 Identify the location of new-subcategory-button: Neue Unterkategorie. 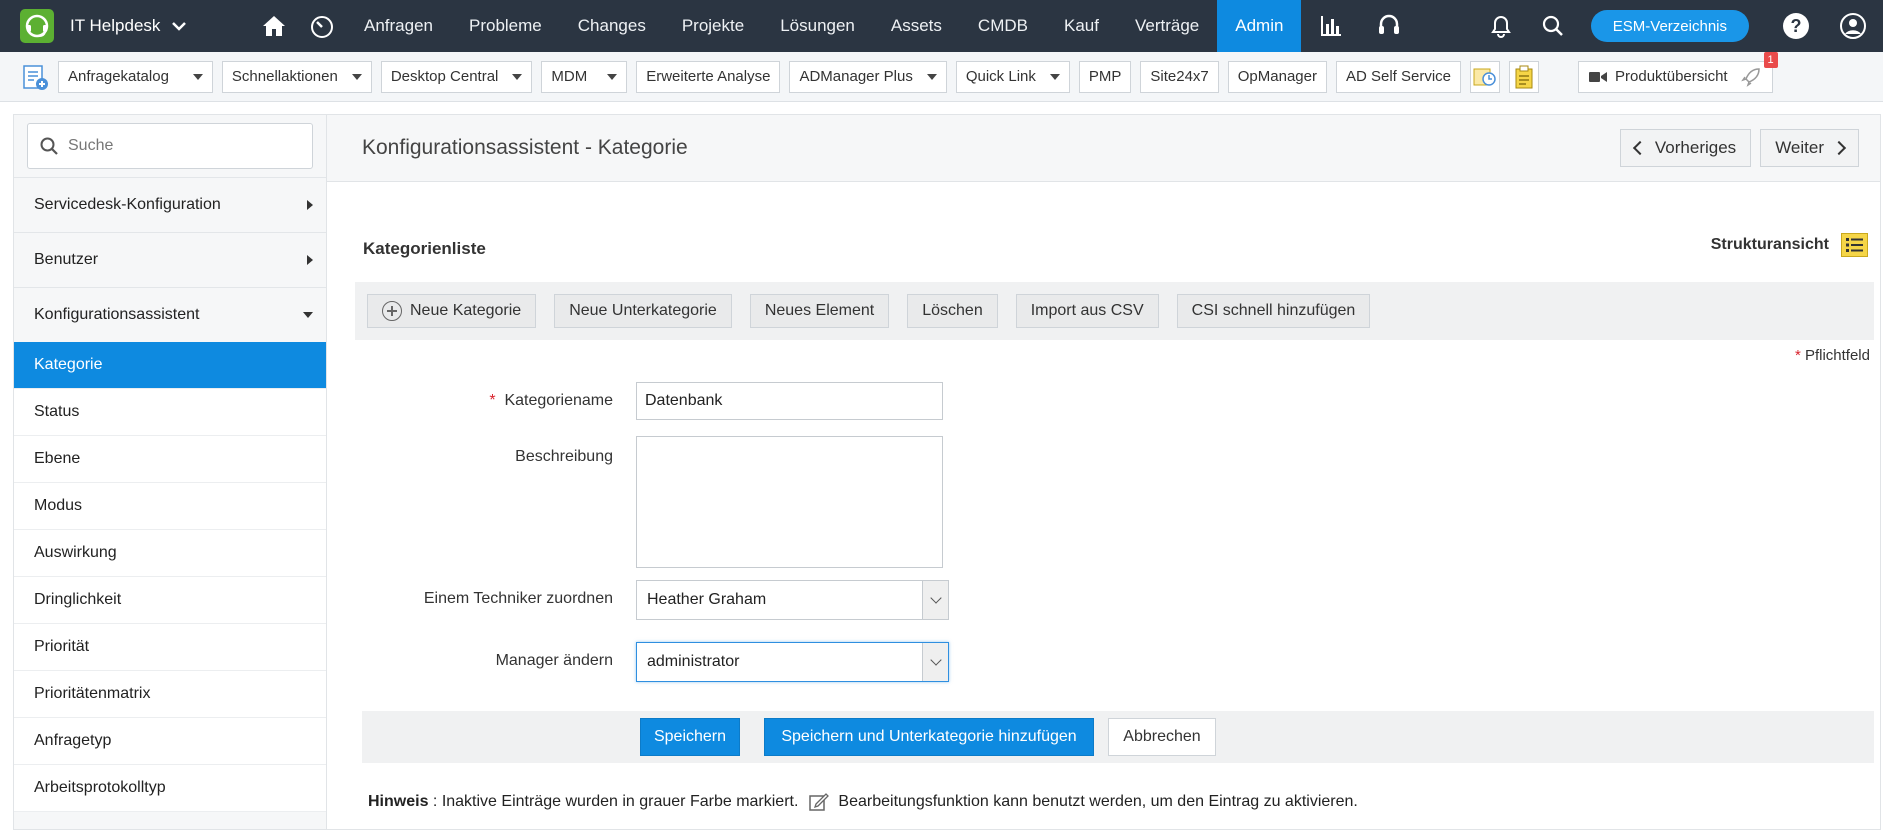
(643, 311).